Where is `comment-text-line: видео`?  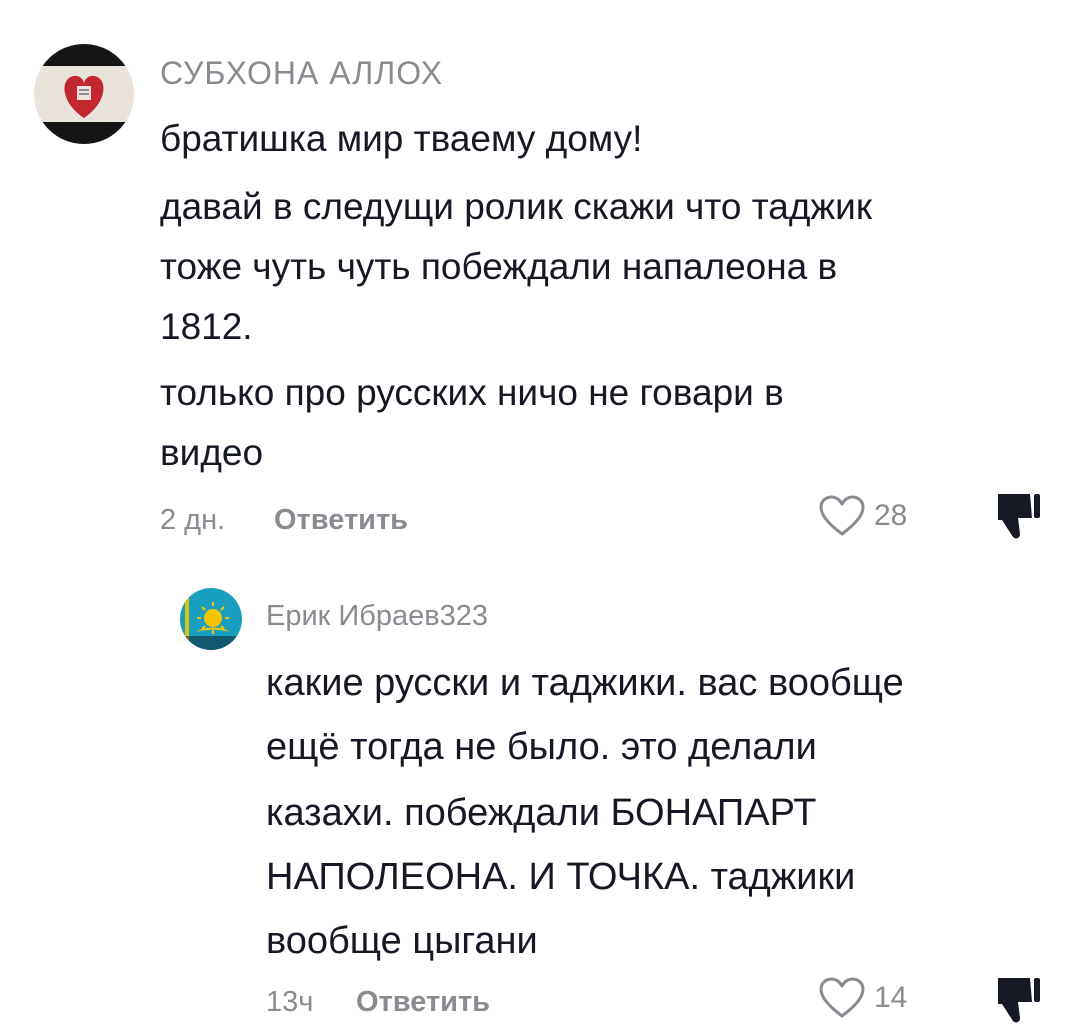
comment-text-line: видео is located at coordinates (212, 452).